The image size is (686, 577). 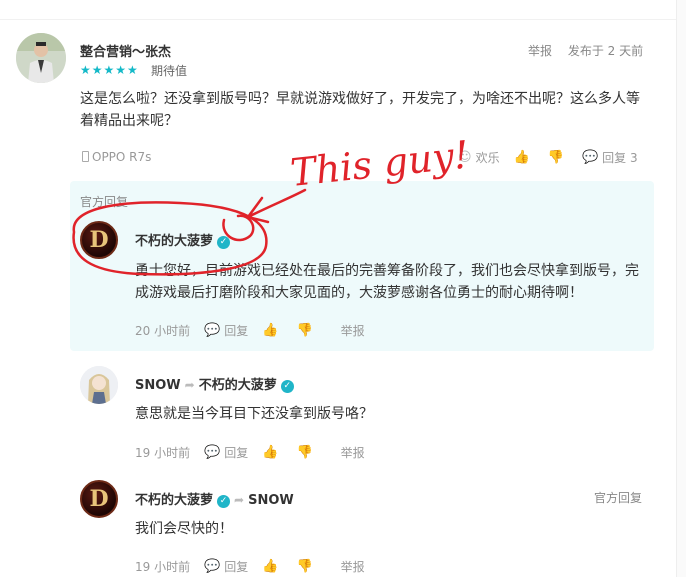 I want to click on annotation-text: This guy!, so click(x=379, y=163).